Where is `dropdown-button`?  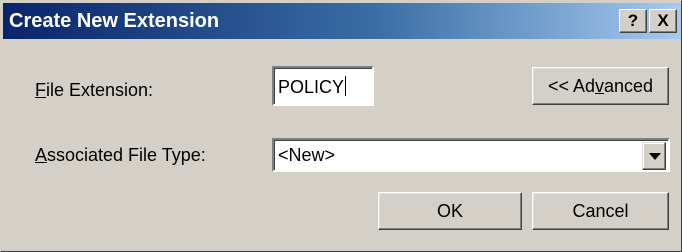
dropdown-button is located at coordinates (654, 156).